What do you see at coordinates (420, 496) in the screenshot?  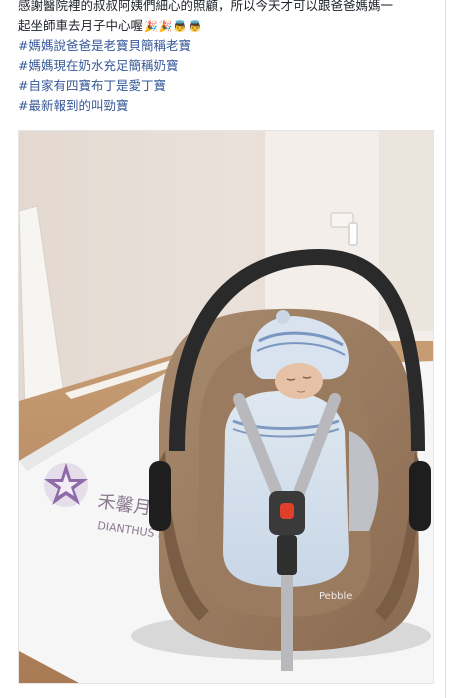 I see `handle-pivot-right` at bounding box center [420, 496].